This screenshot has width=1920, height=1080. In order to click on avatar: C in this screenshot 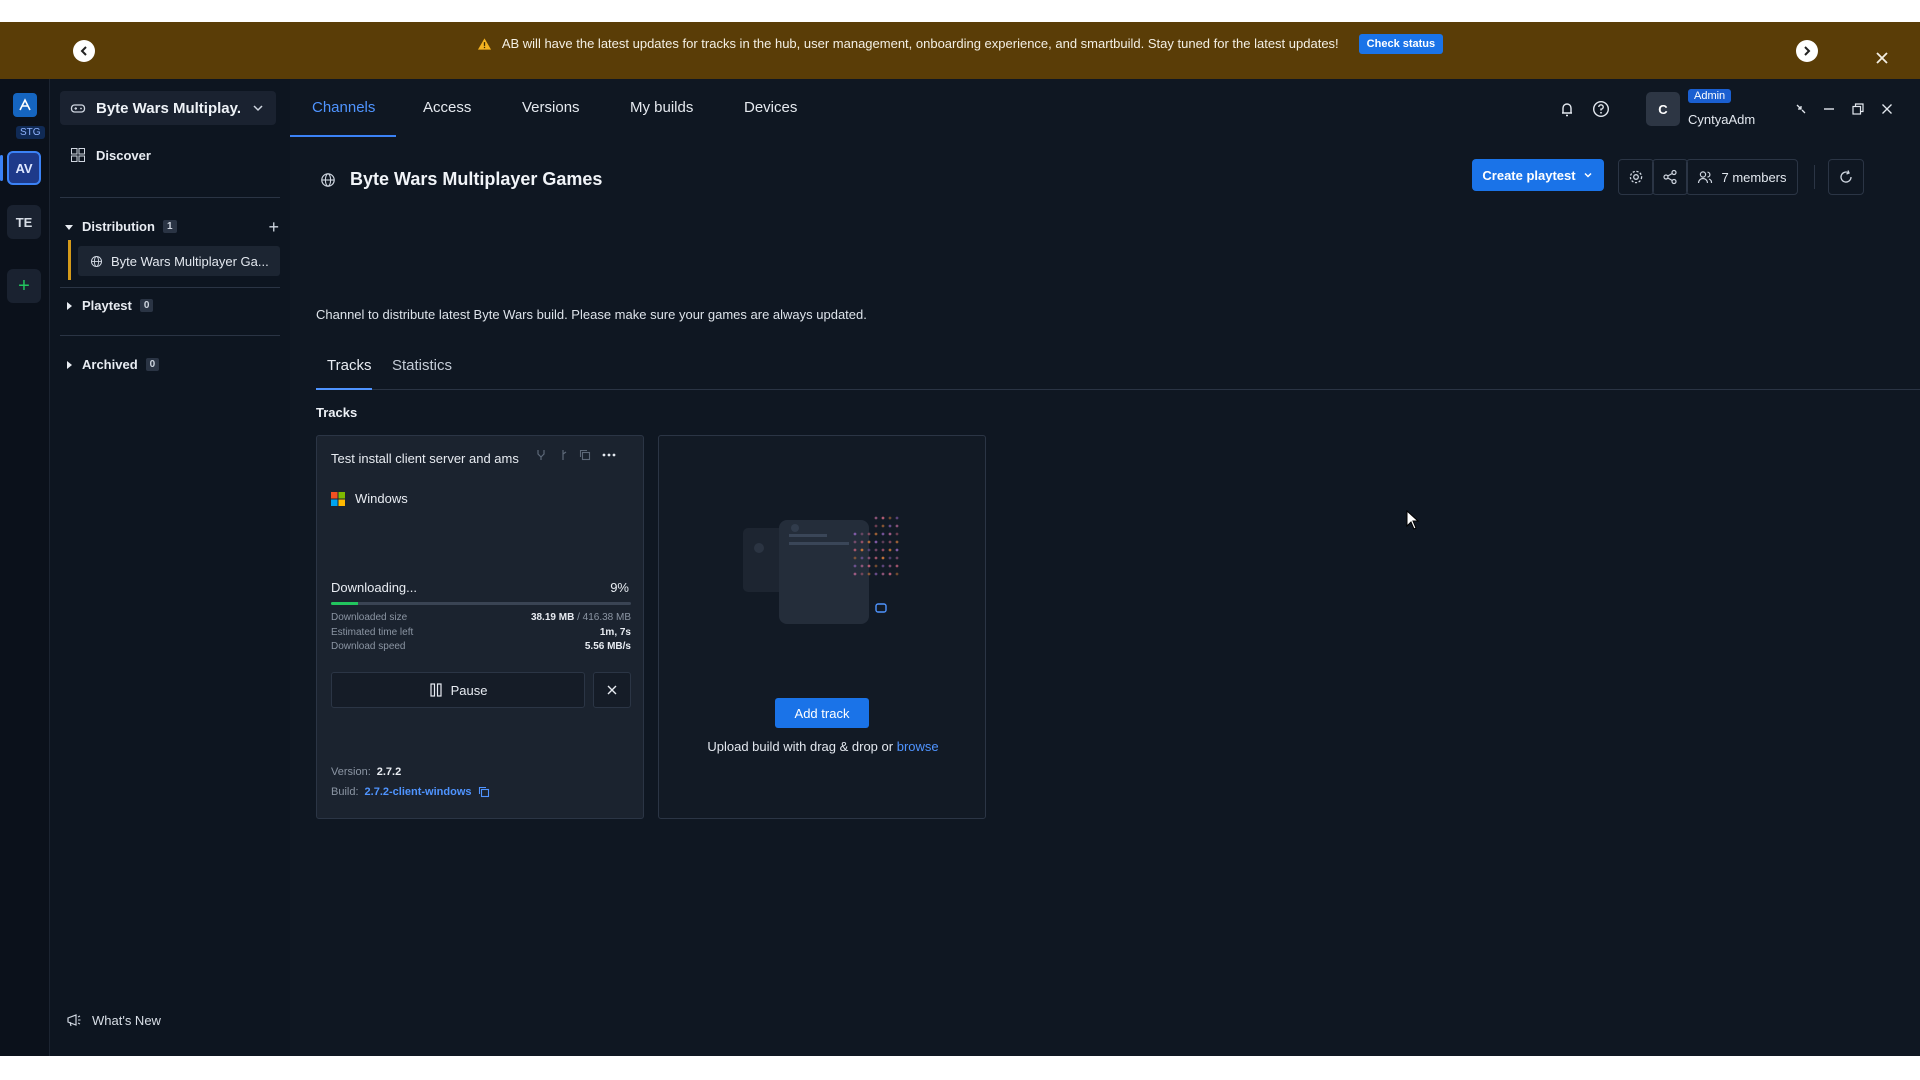, I will do `click(1663, 109)`.